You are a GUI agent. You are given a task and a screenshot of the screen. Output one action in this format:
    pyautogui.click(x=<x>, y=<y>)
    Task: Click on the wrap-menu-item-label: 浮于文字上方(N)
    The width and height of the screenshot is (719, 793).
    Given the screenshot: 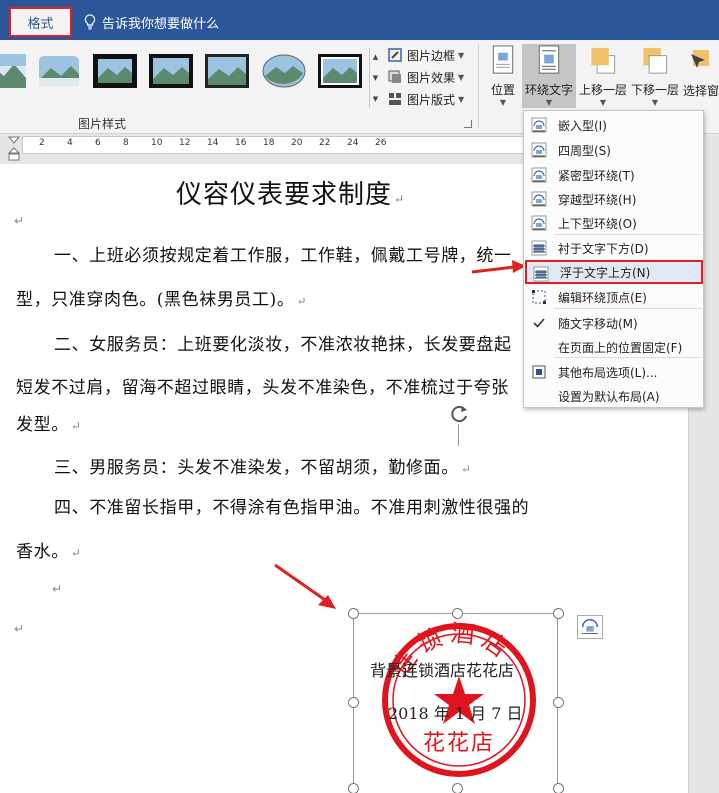 What is the action you would take?
    pyautogui.click(x=605, y=272)
    